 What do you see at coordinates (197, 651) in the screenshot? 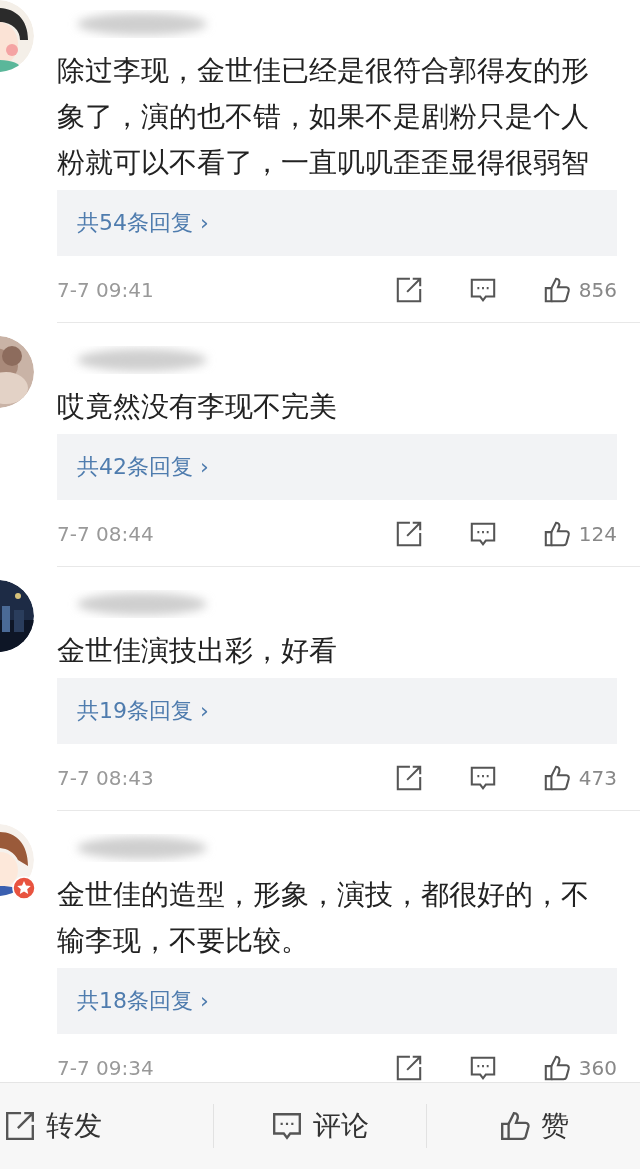
I see `comment-text: 金世佳演技出彩，好看` at bounding box center [197, 651].